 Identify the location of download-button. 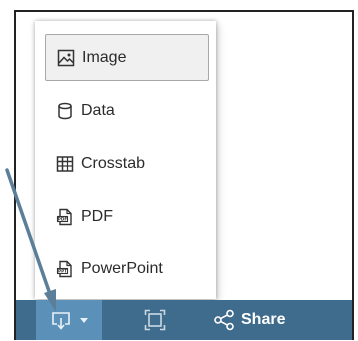
(69, 320).